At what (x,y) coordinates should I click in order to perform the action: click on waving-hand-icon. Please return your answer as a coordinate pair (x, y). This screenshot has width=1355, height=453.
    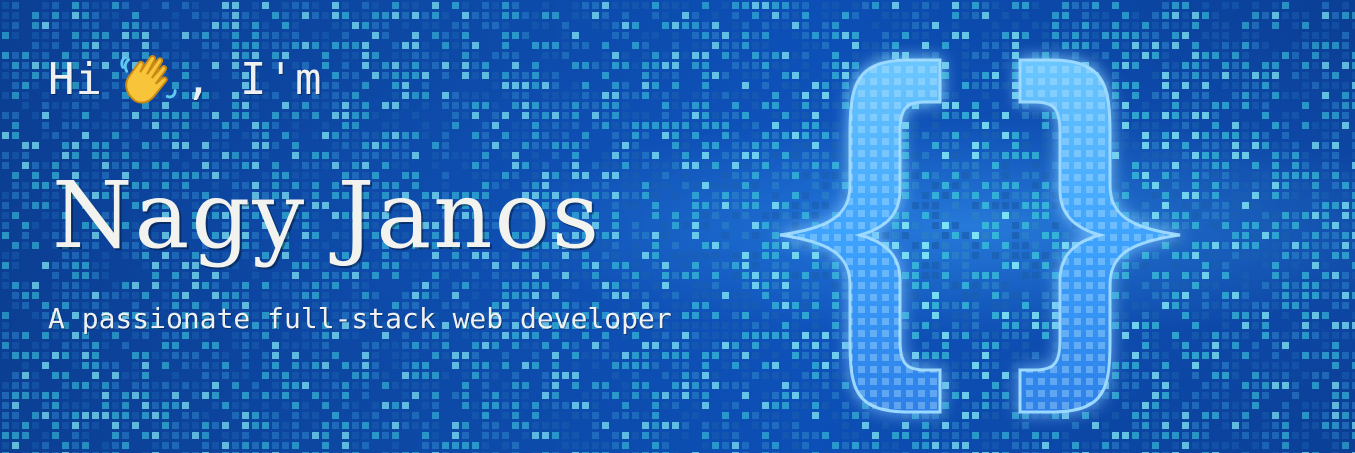
    Looking at the image, I should click on (148, 79).